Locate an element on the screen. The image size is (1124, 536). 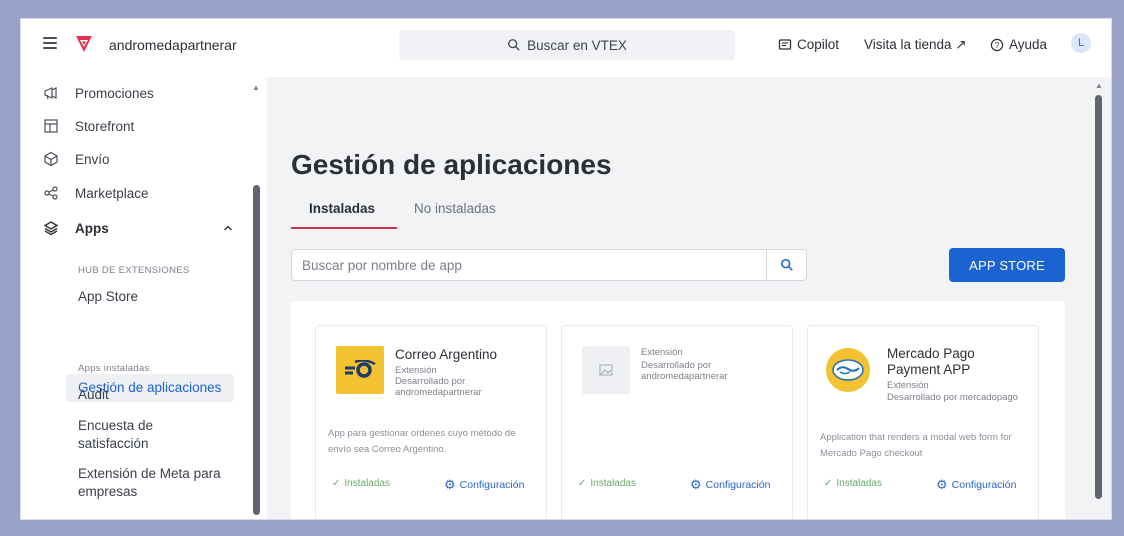
sidebar-scrollbar is located at coordinates (256, 350).